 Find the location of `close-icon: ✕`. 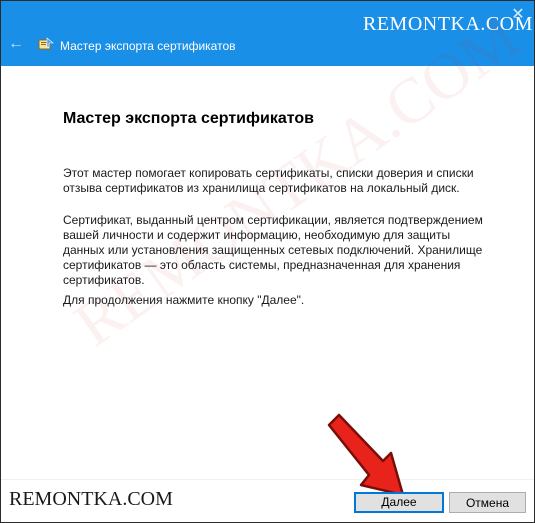

close-icon: ✕ is located at coordinates (518, 15).